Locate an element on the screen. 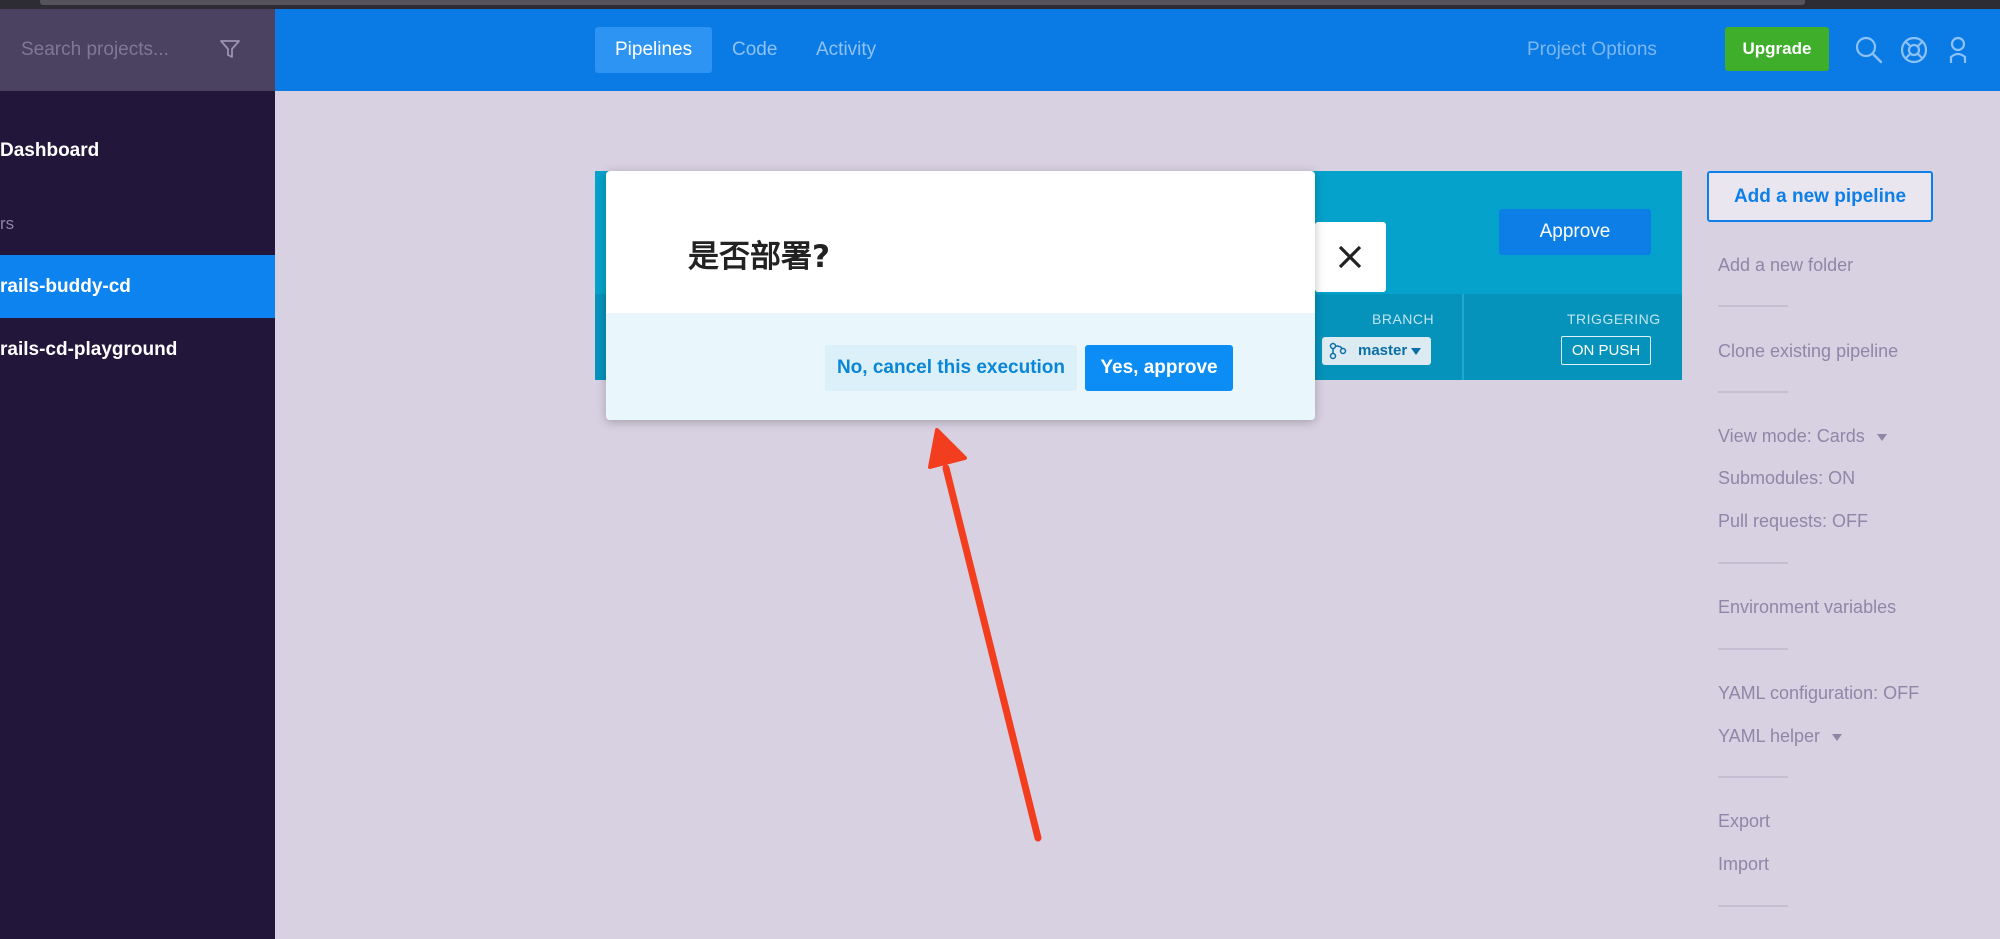  triggering-label: TRIGGERING is located at coordinates (1614, 319).